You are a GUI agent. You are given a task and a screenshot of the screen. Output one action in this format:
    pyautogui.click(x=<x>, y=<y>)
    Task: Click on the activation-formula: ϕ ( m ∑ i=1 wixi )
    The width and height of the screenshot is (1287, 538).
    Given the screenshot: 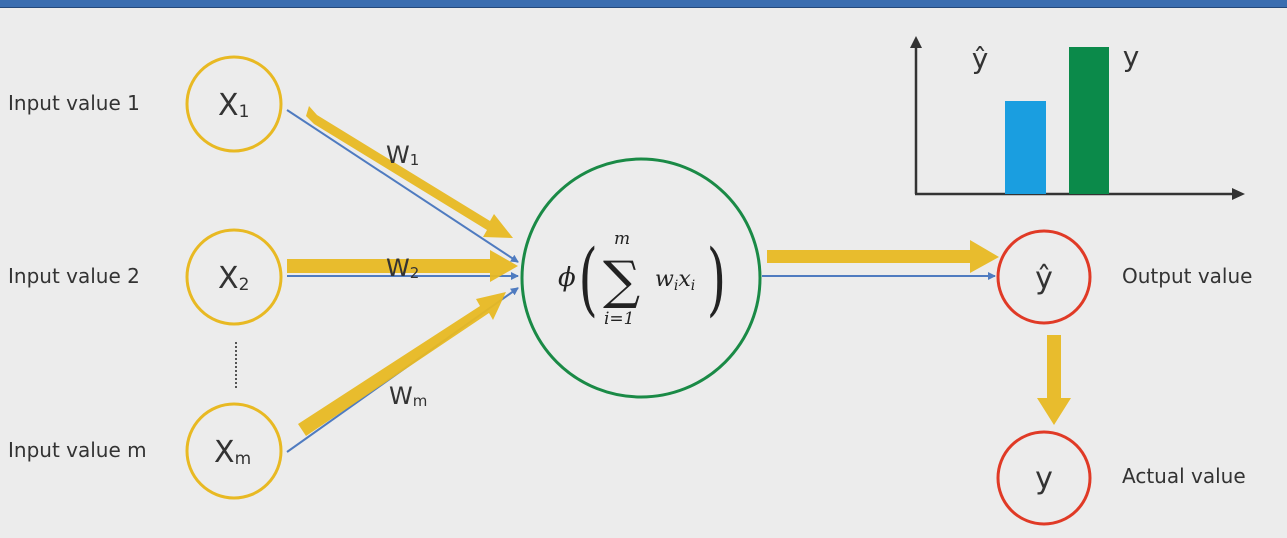 What is the action you would take?
    pyautogui.click(x=642, y=279)
    